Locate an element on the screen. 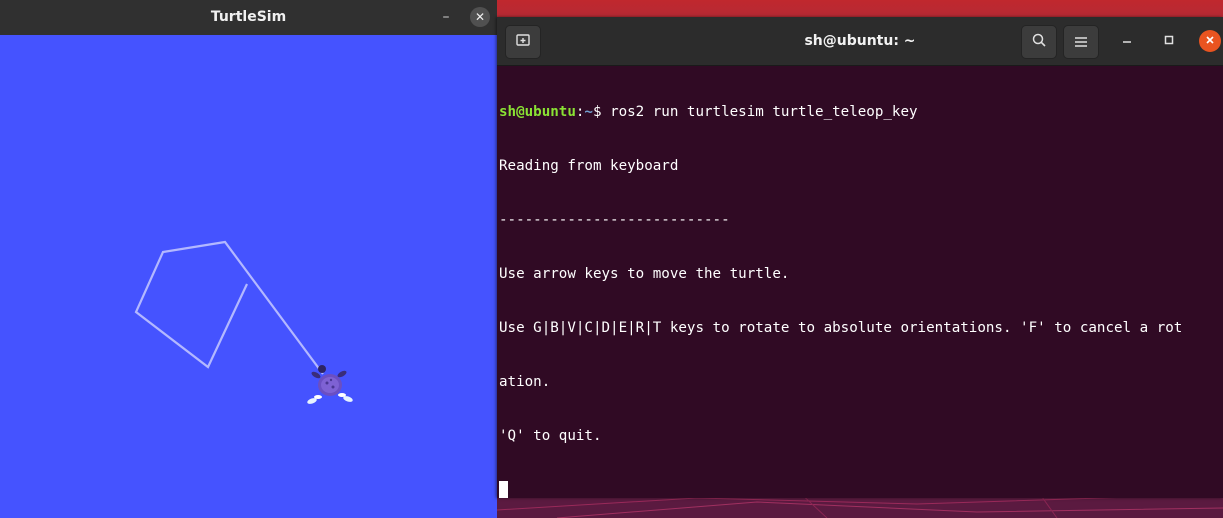  output-line: Use arrow keys to move the turtle. is located at coordinates (644, 274).